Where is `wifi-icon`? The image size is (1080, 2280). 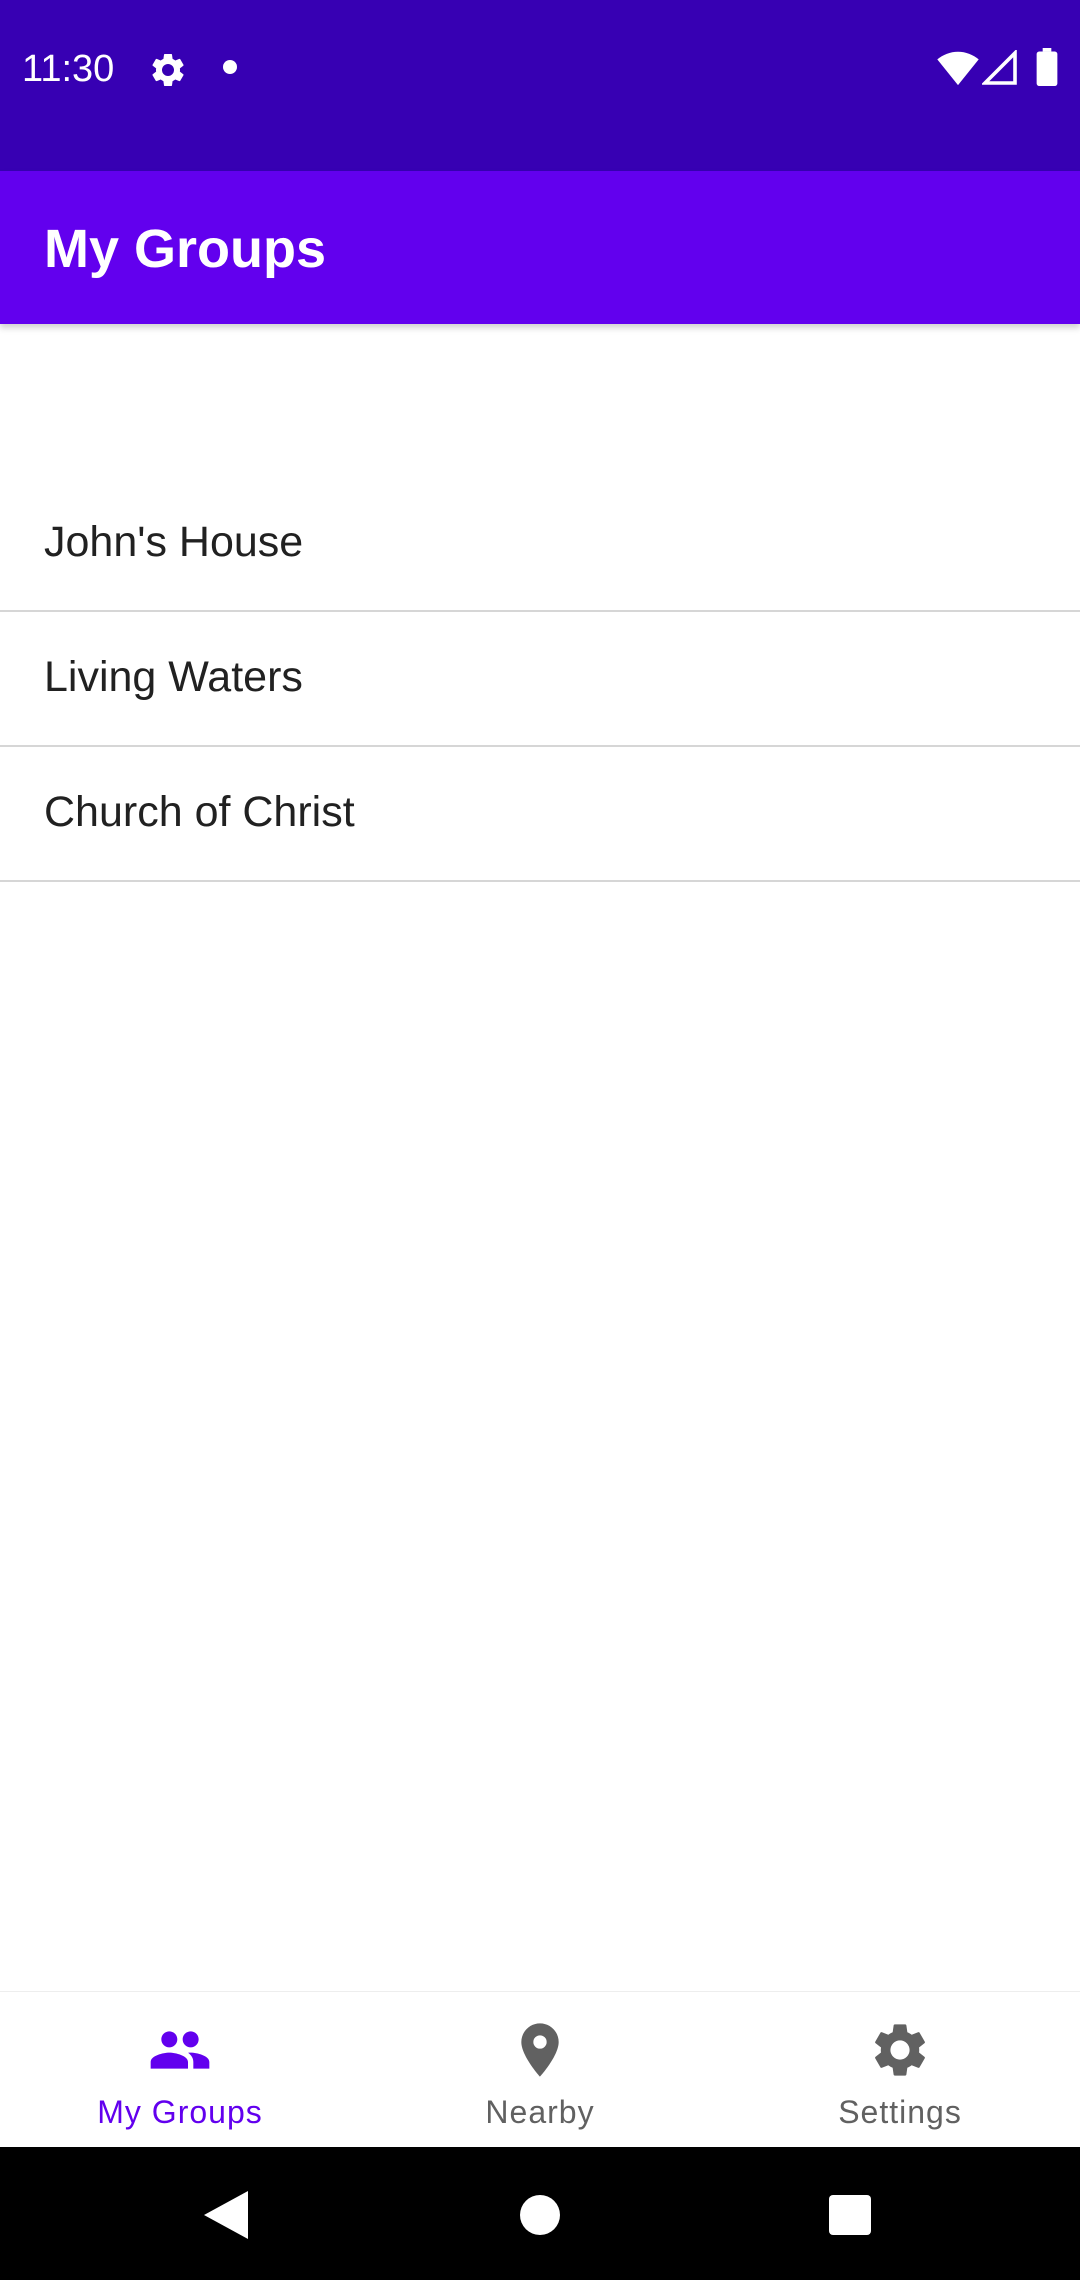
wifi-icon is located at coordinates (958, 68).